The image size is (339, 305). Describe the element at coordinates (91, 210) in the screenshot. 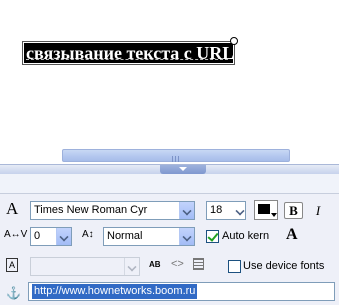

I see `font-family-value: Times New Roman Cyr` at that location.